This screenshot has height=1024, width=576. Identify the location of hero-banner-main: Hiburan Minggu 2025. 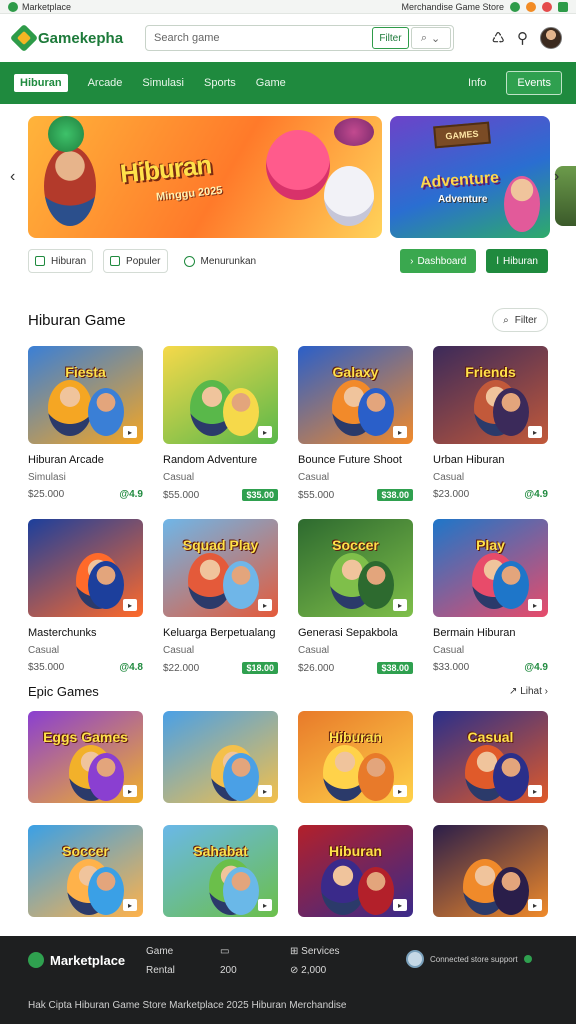
(205, 177).